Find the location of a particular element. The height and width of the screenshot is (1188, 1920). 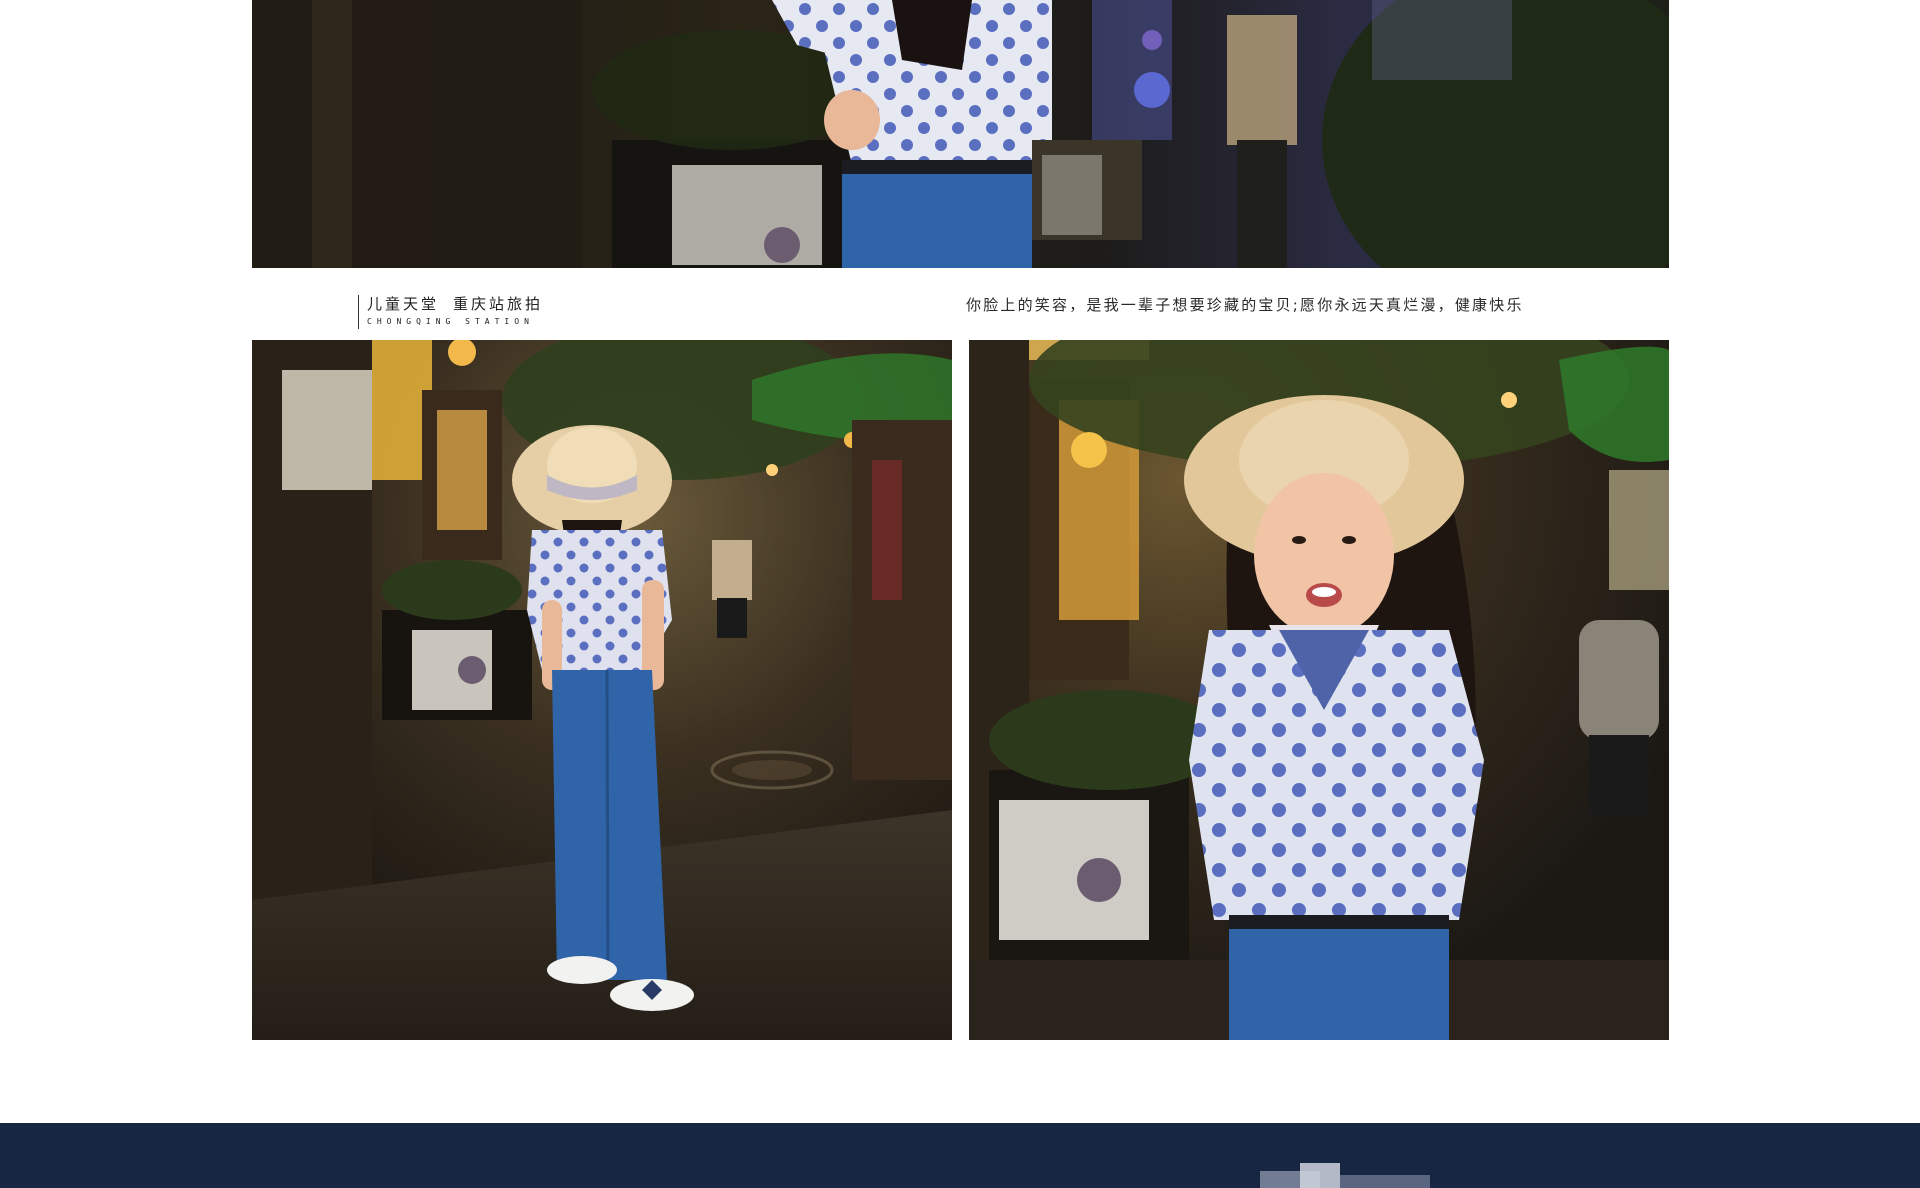

bottom-section-image is located at coordinates (960, 1155).